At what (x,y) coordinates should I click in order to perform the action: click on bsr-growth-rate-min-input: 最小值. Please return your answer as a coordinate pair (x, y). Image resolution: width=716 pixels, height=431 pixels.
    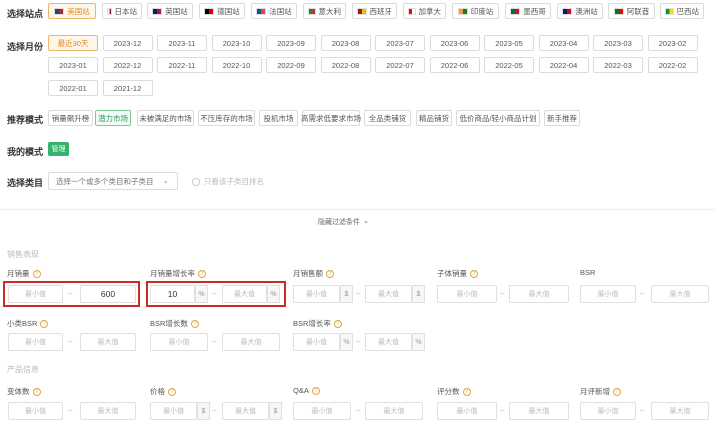
    Looking at the image, I should click on (316, 342).